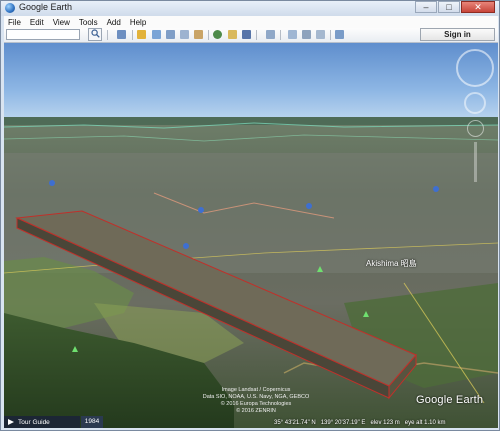  I want to click on credit-line: Image Landsat / Copernicus, so click(256, 390).